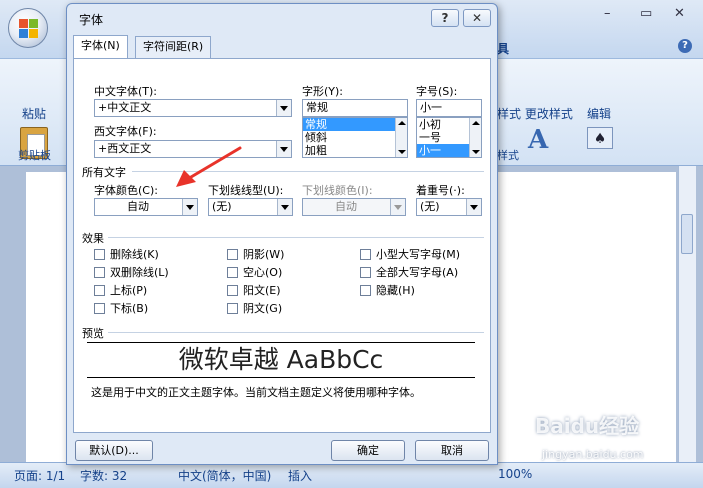  Describe the element at coordinates (209, 166) in the screenshot. I see `annotation-arrow-icon` at that location.